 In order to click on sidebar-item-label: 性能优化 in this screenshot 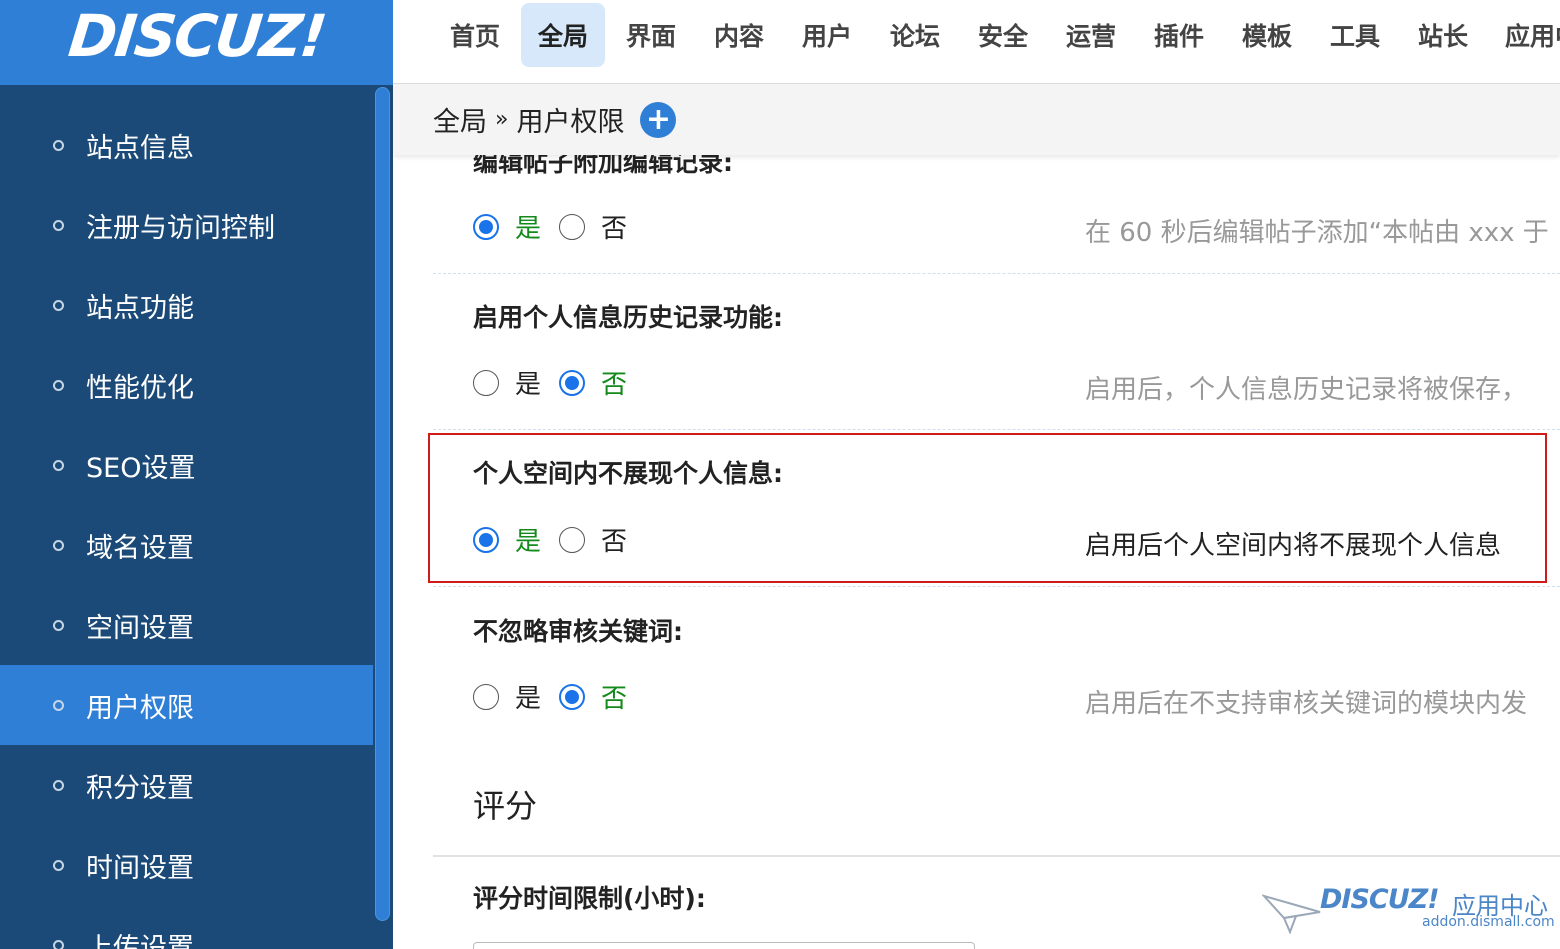, I will do `click(140, 388)`.